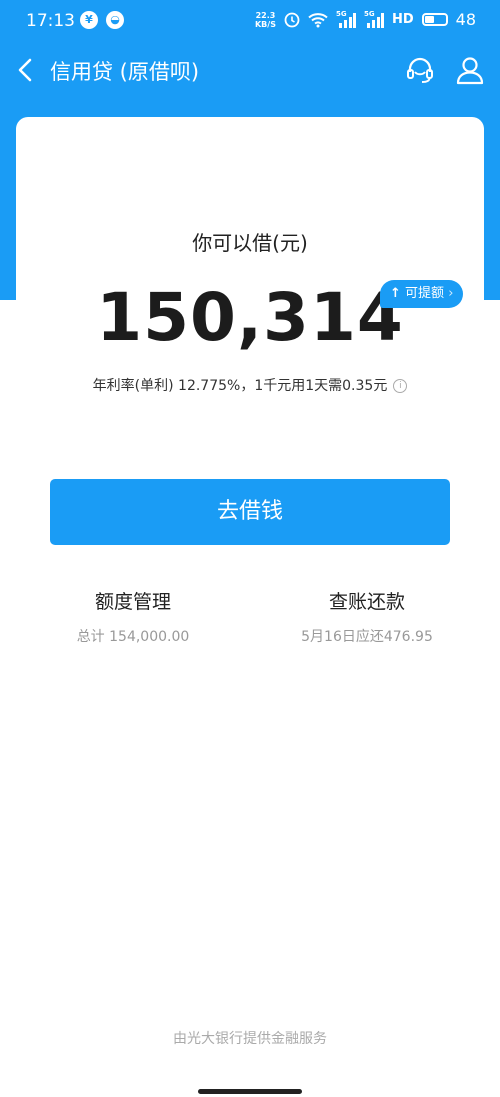 Image resolution: width=500 pixels, height=1097 pixels. What do you see at coordinates (50, 21) in the screenshot?
I see `status-time: 17:13` at bounding box center [50, 21].